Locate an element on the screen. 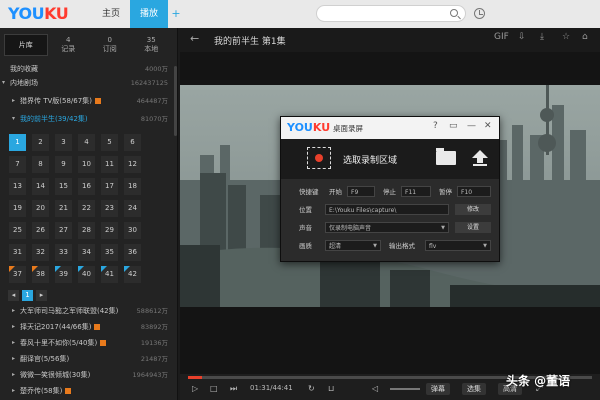 The height and width of the screenshot is (400, 600). tab-play: 播放 is located at coordinates (149, 14).